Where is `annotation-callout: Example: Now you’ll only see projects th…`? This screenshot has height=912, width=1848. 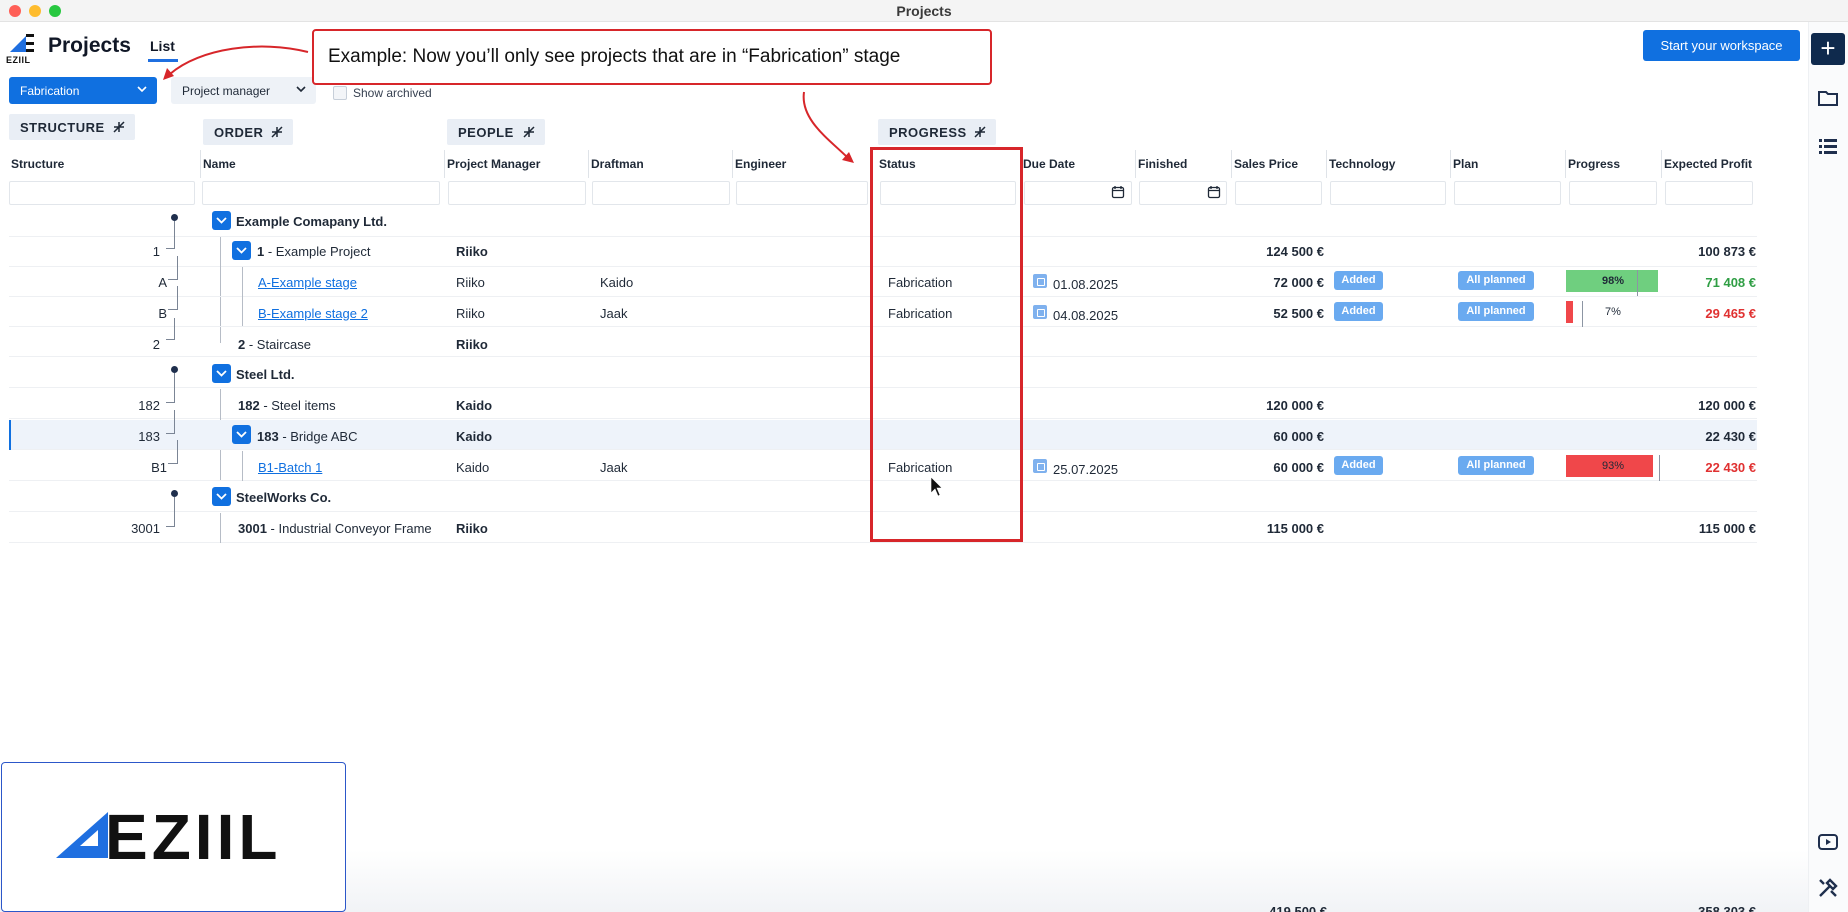
annotation-callout: Example: Now you’ll only see projects th… is located at coordinates (652, 57).